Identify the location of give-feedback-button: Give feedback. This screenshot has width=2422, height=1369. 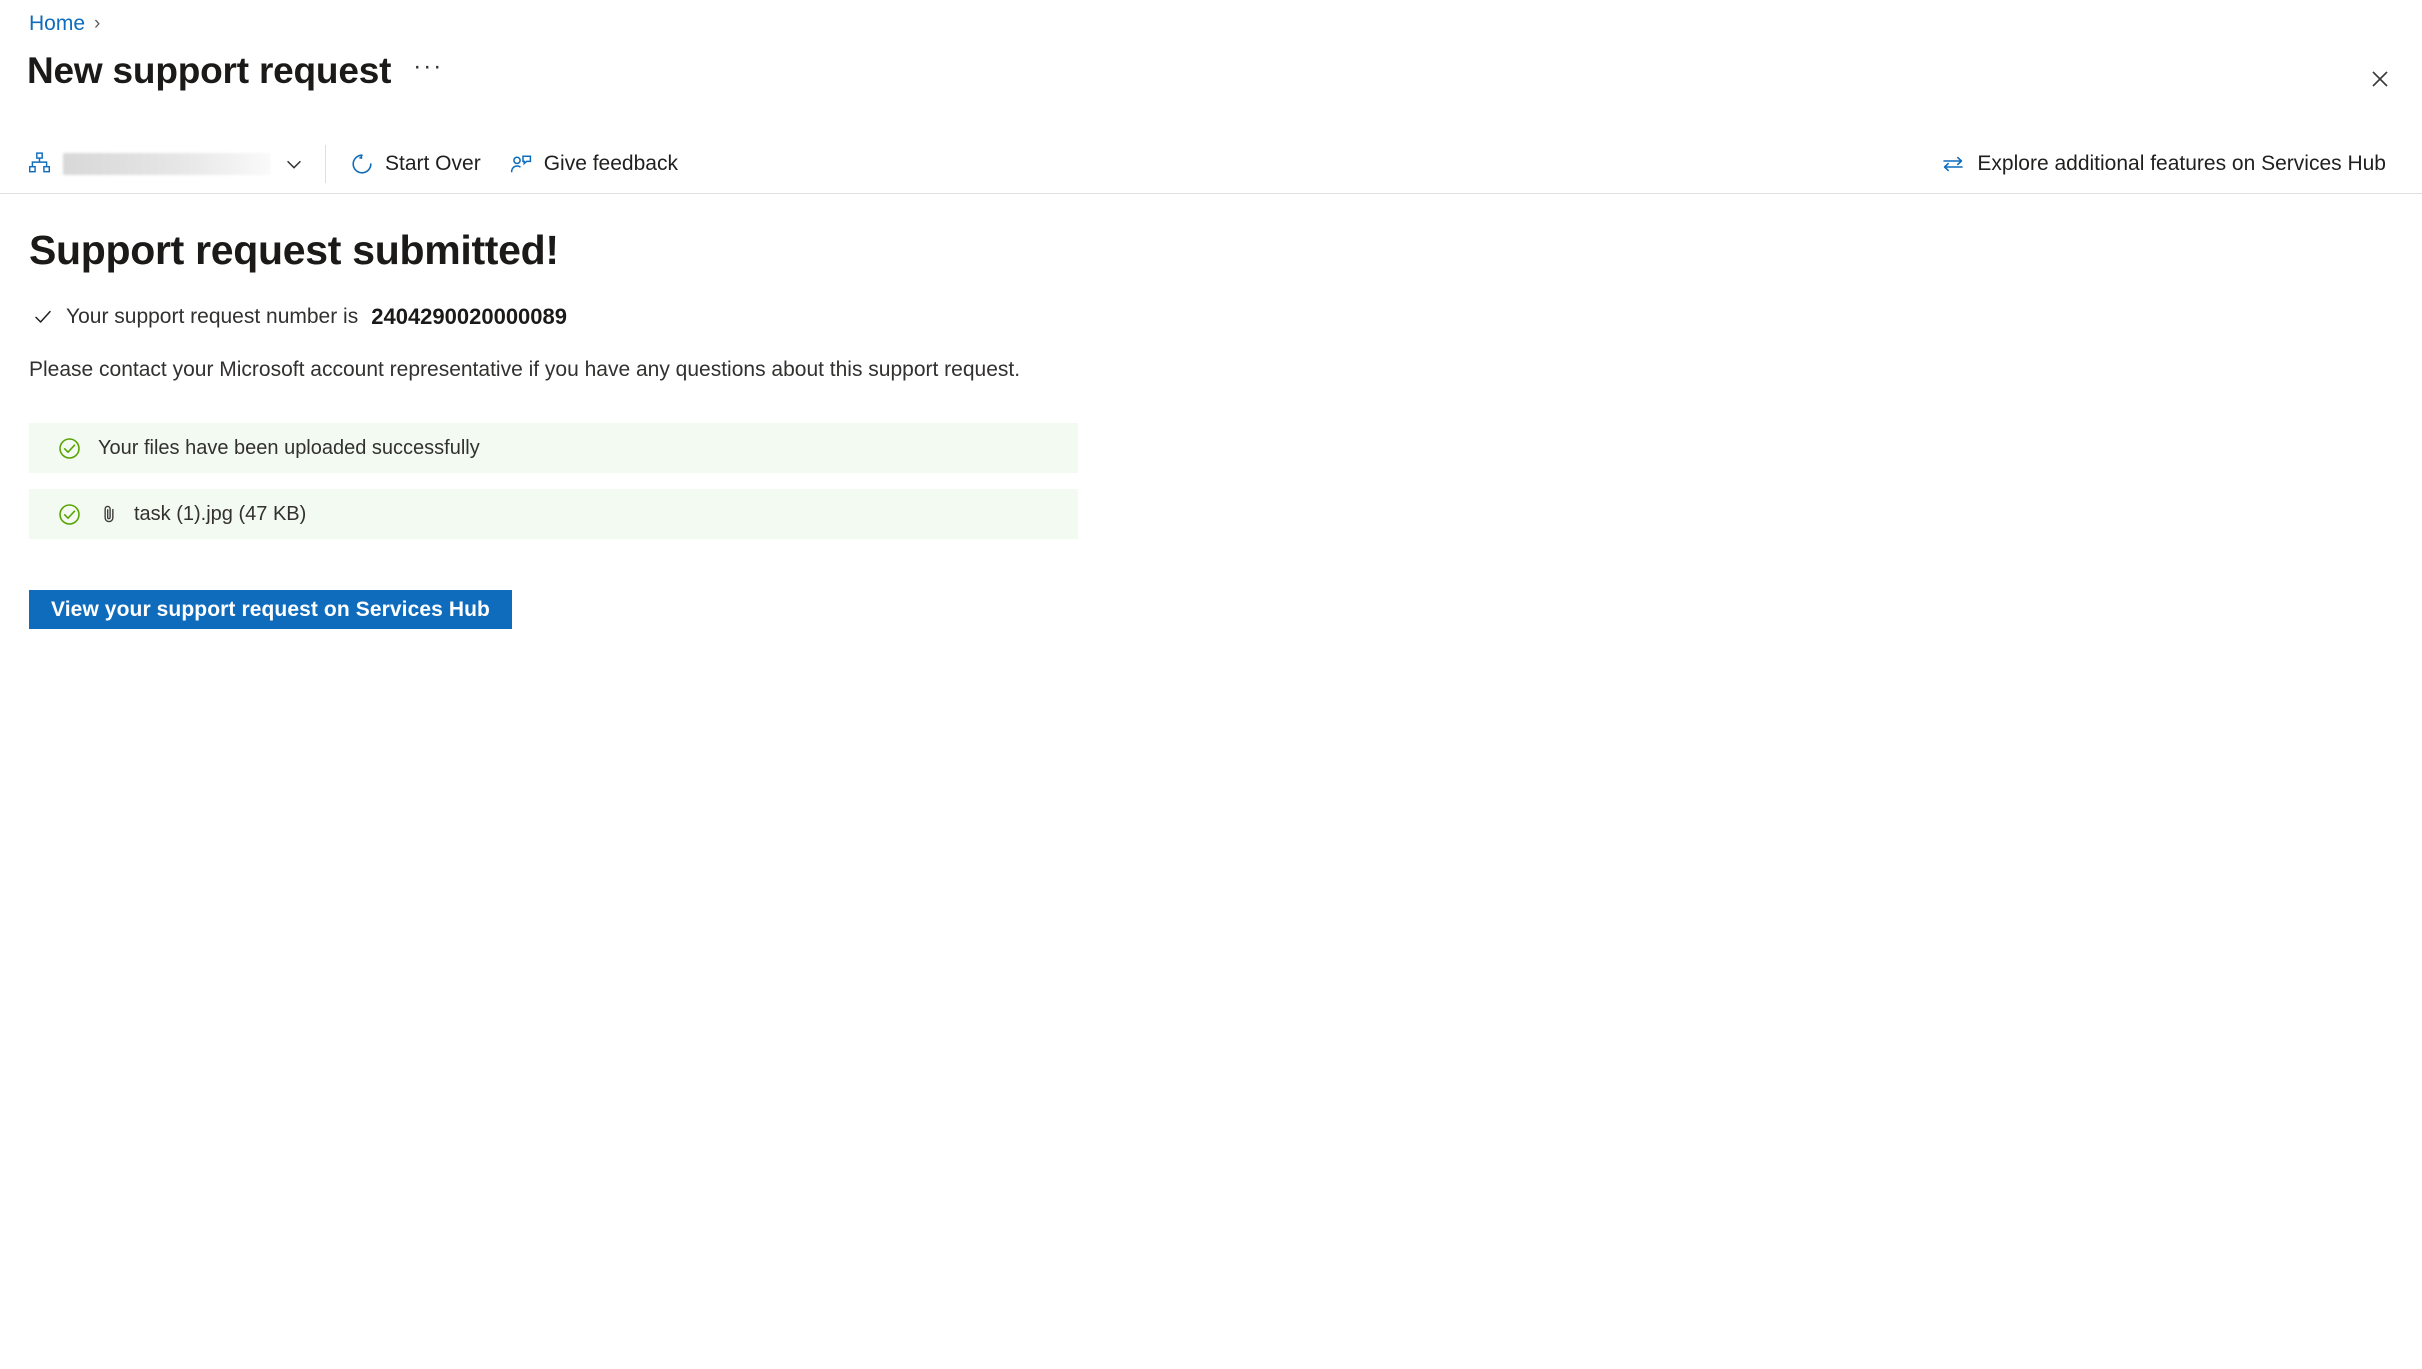
(593, 164).